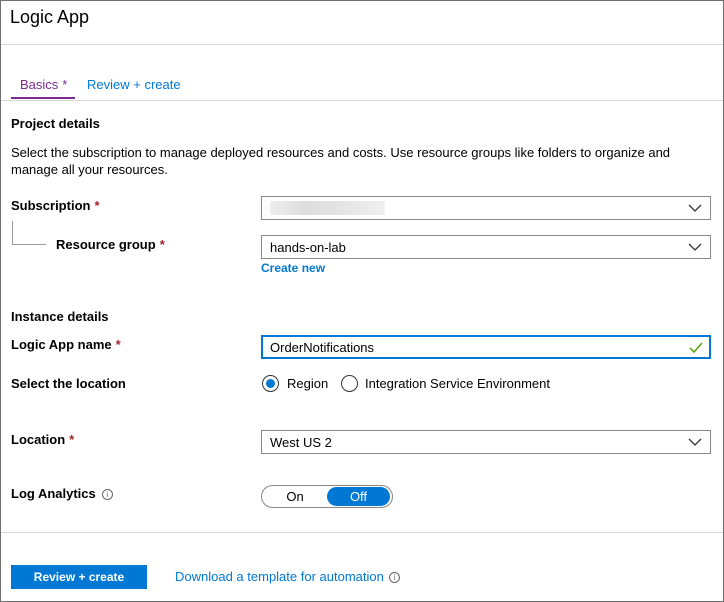 The image size is (724, 602). I want to click on page-title: Logic App, so click(50, 17).